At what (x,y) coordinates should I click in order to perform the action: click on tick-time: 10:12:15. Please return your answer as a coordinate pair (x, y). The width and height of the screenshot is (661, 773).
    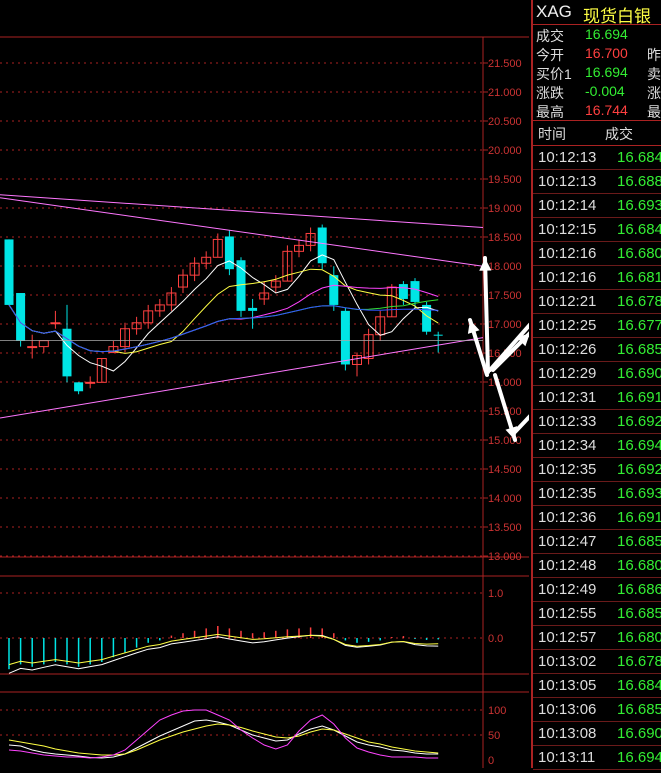
    Looking at the image, I should click on (567, 229).